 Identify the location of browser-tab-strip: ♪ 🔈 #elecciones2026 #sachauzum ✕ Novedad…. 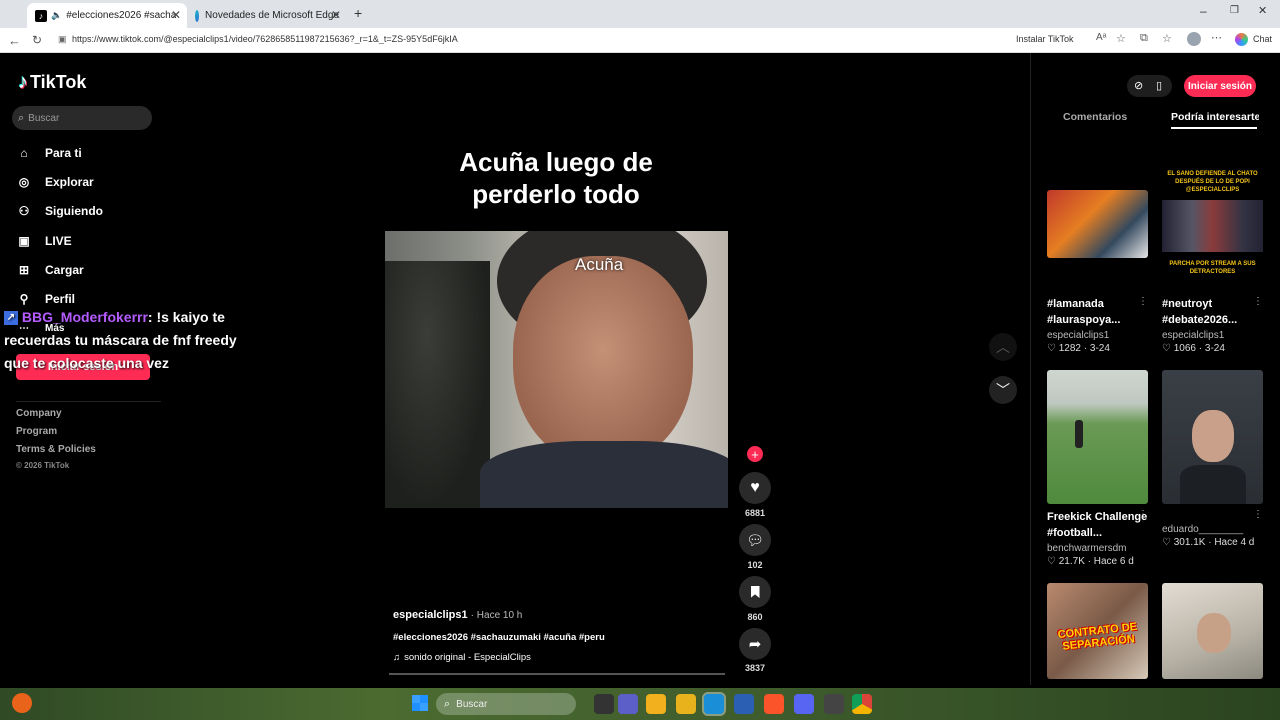
(640, 14).